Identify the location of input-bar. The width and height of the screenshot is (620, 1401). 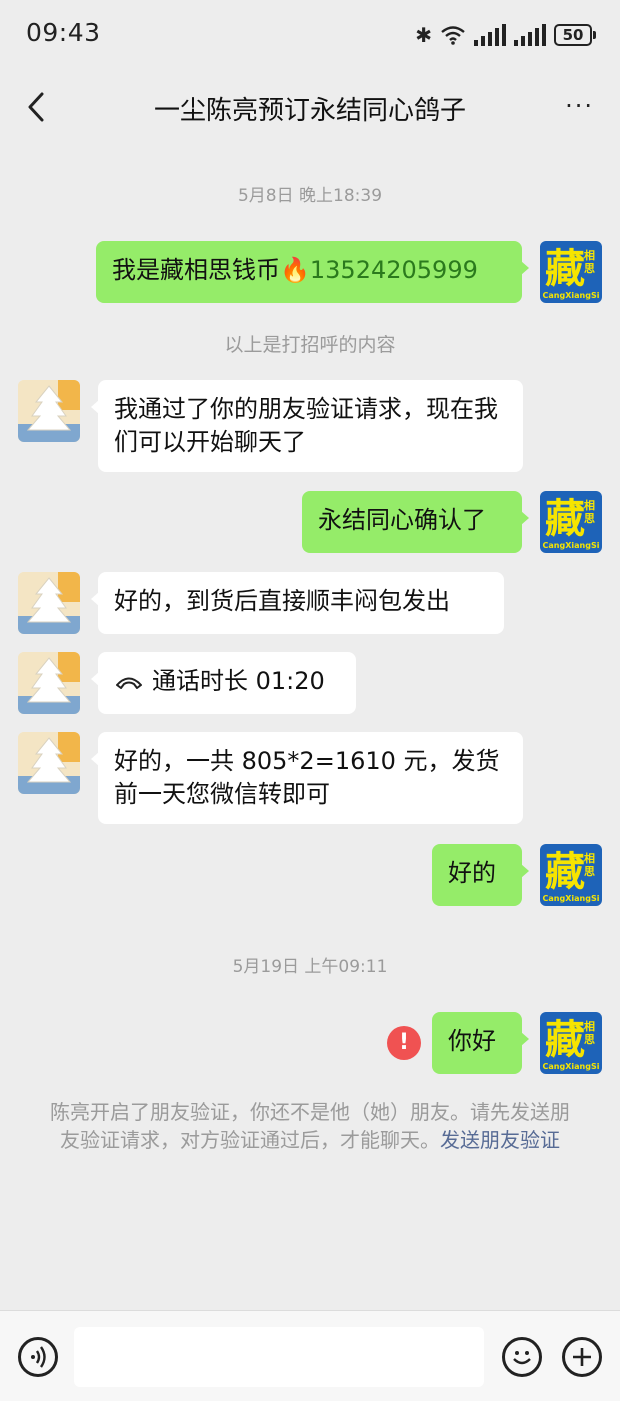
(310, 1355).